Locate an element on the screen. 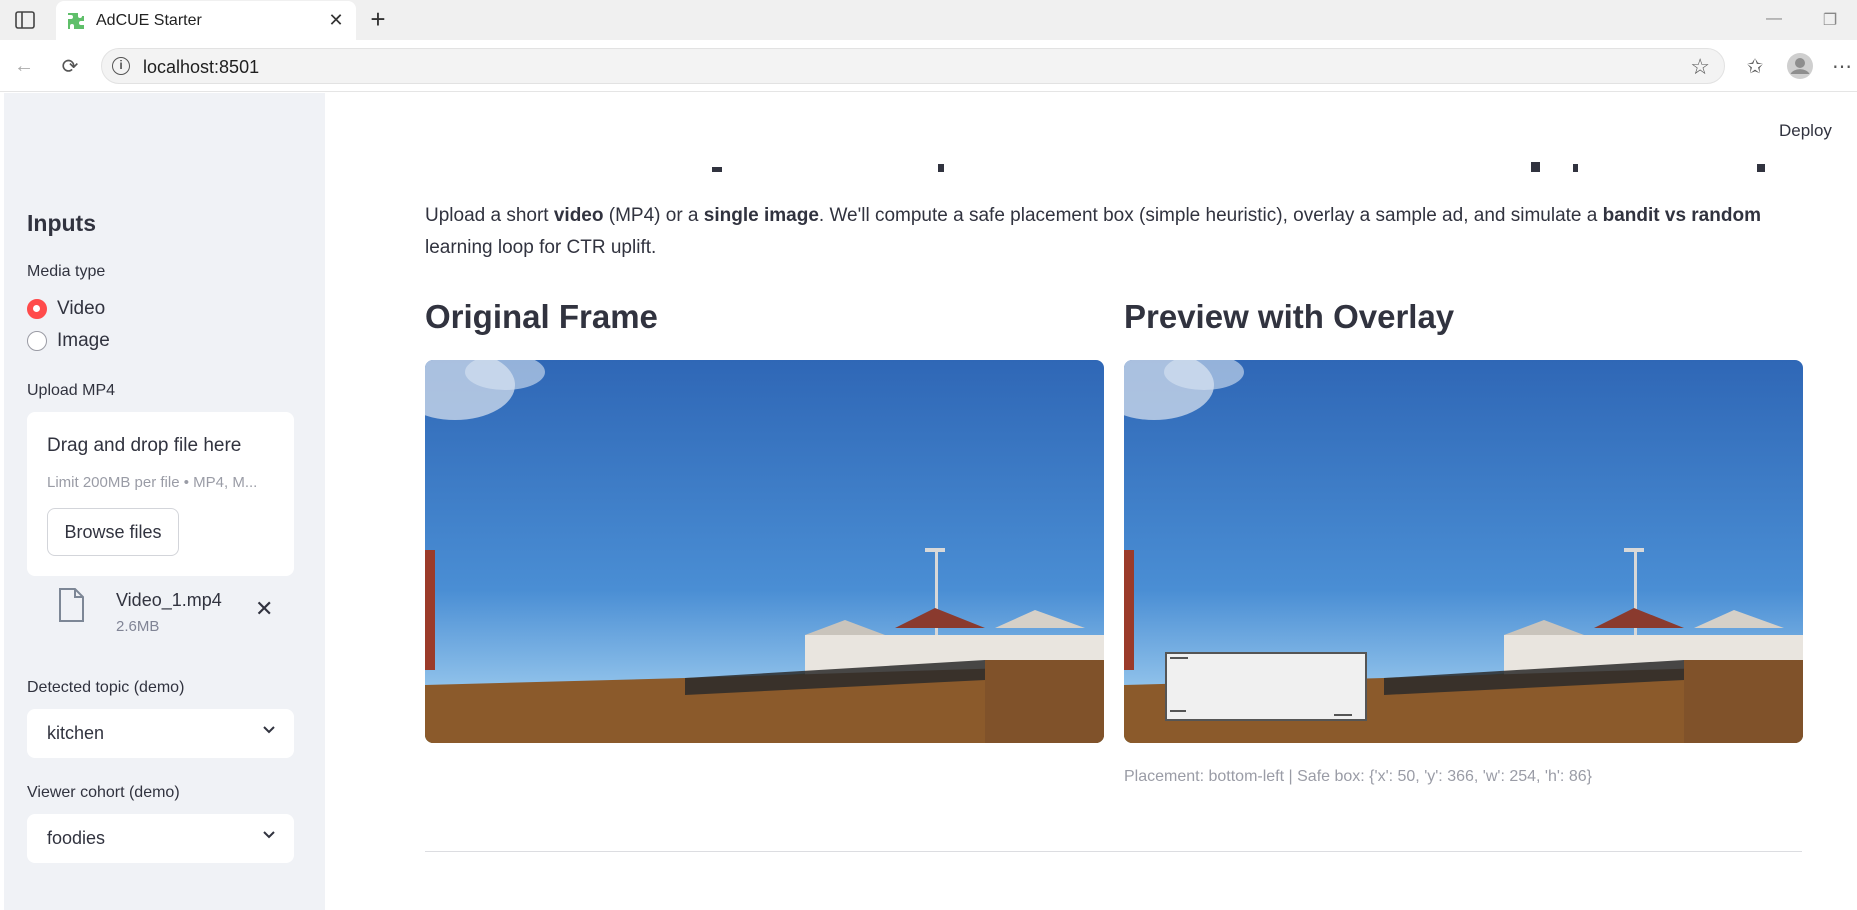 Image resolution: width=1857 pixels, height=910 pixels. sidebar-toggle-icon is located at coordinates (25, 20).